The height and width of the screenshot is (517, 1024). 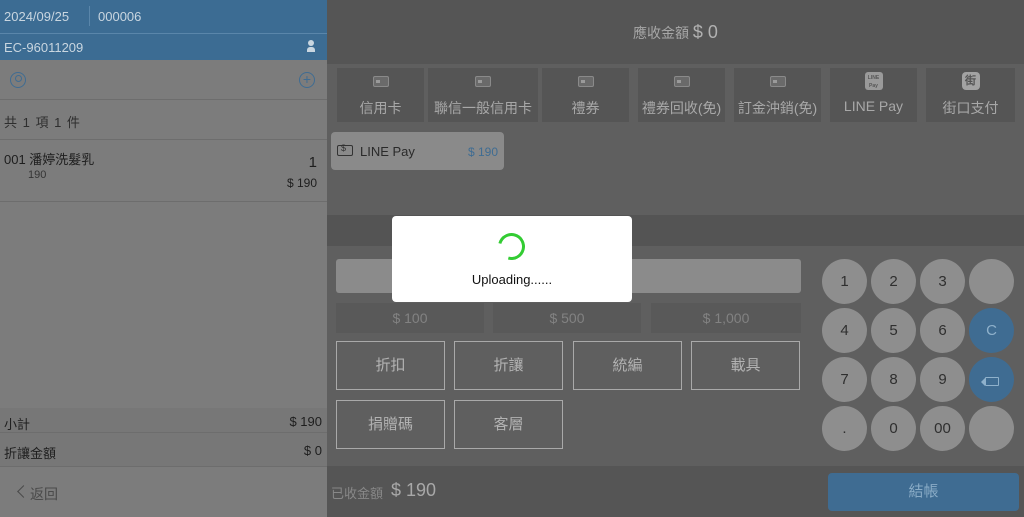 What do you see at coordinates (163, 33) in the screenshot?
I see `header-separator` at bounding box center [163, 33].